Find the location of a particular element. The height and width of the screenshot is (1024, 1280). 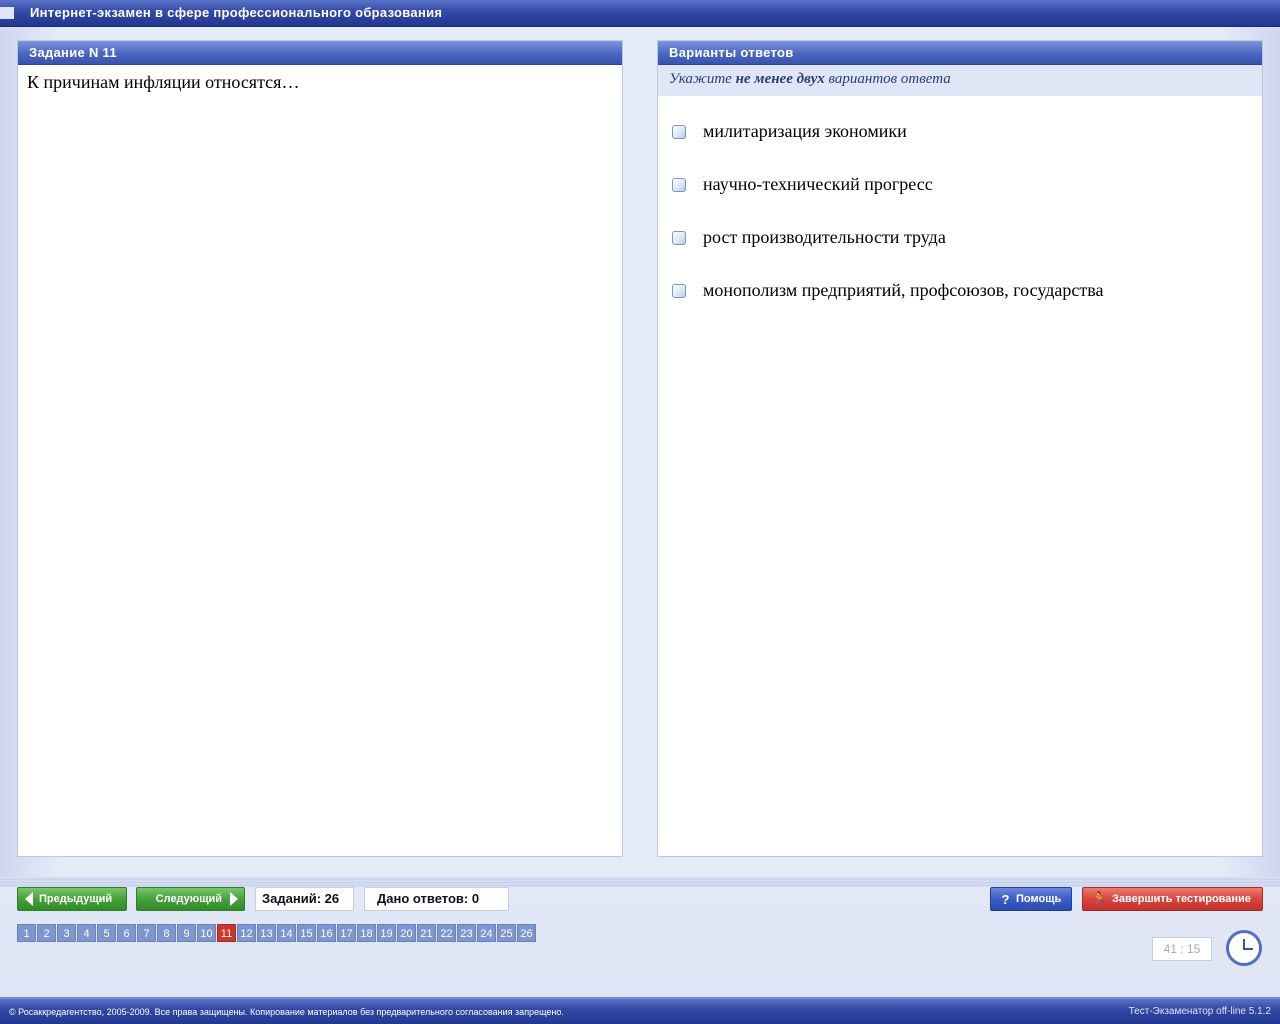

answer-hint: Укажите не менее двух вариантов ответа is located at coordinates (960, 80).